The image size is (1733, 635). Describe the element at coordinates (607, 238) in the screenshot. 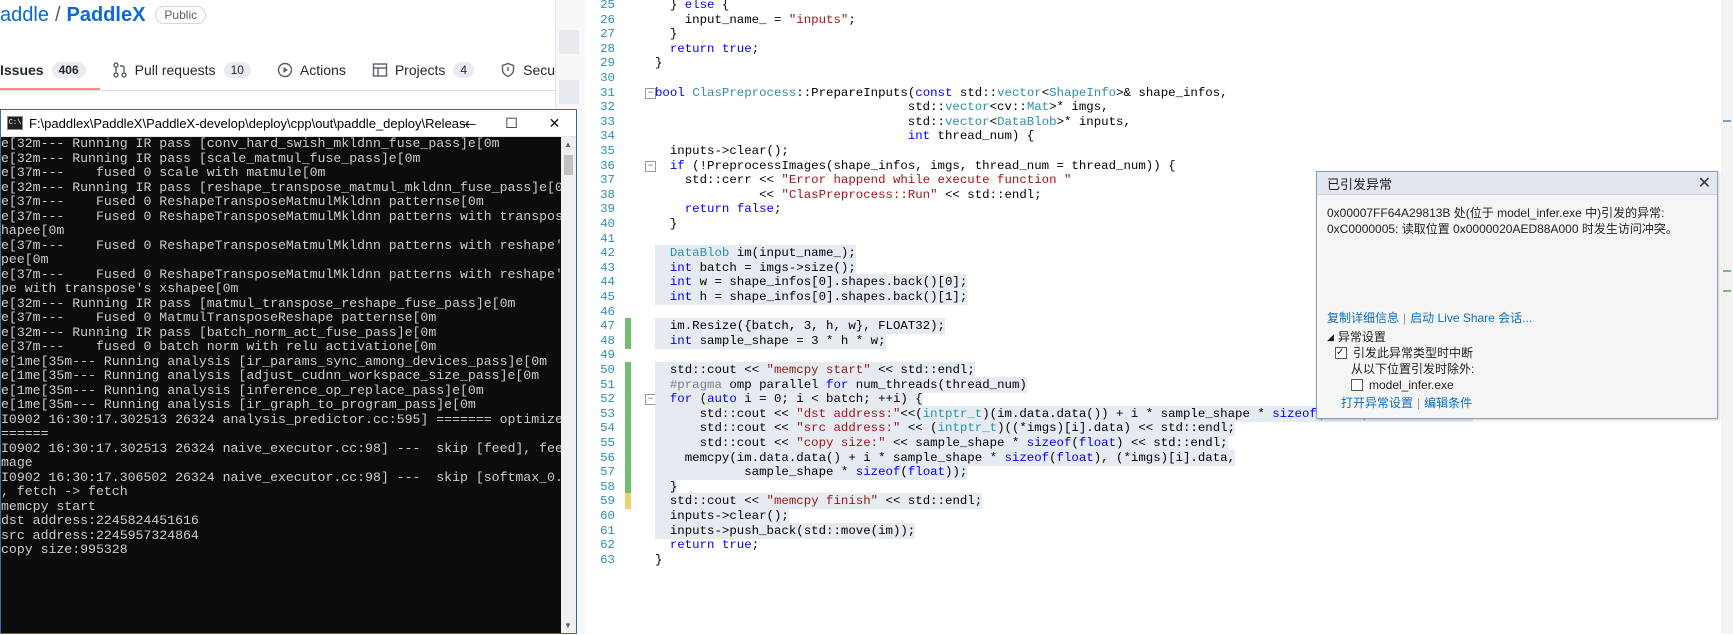

I see `line-number: 41` at that location.